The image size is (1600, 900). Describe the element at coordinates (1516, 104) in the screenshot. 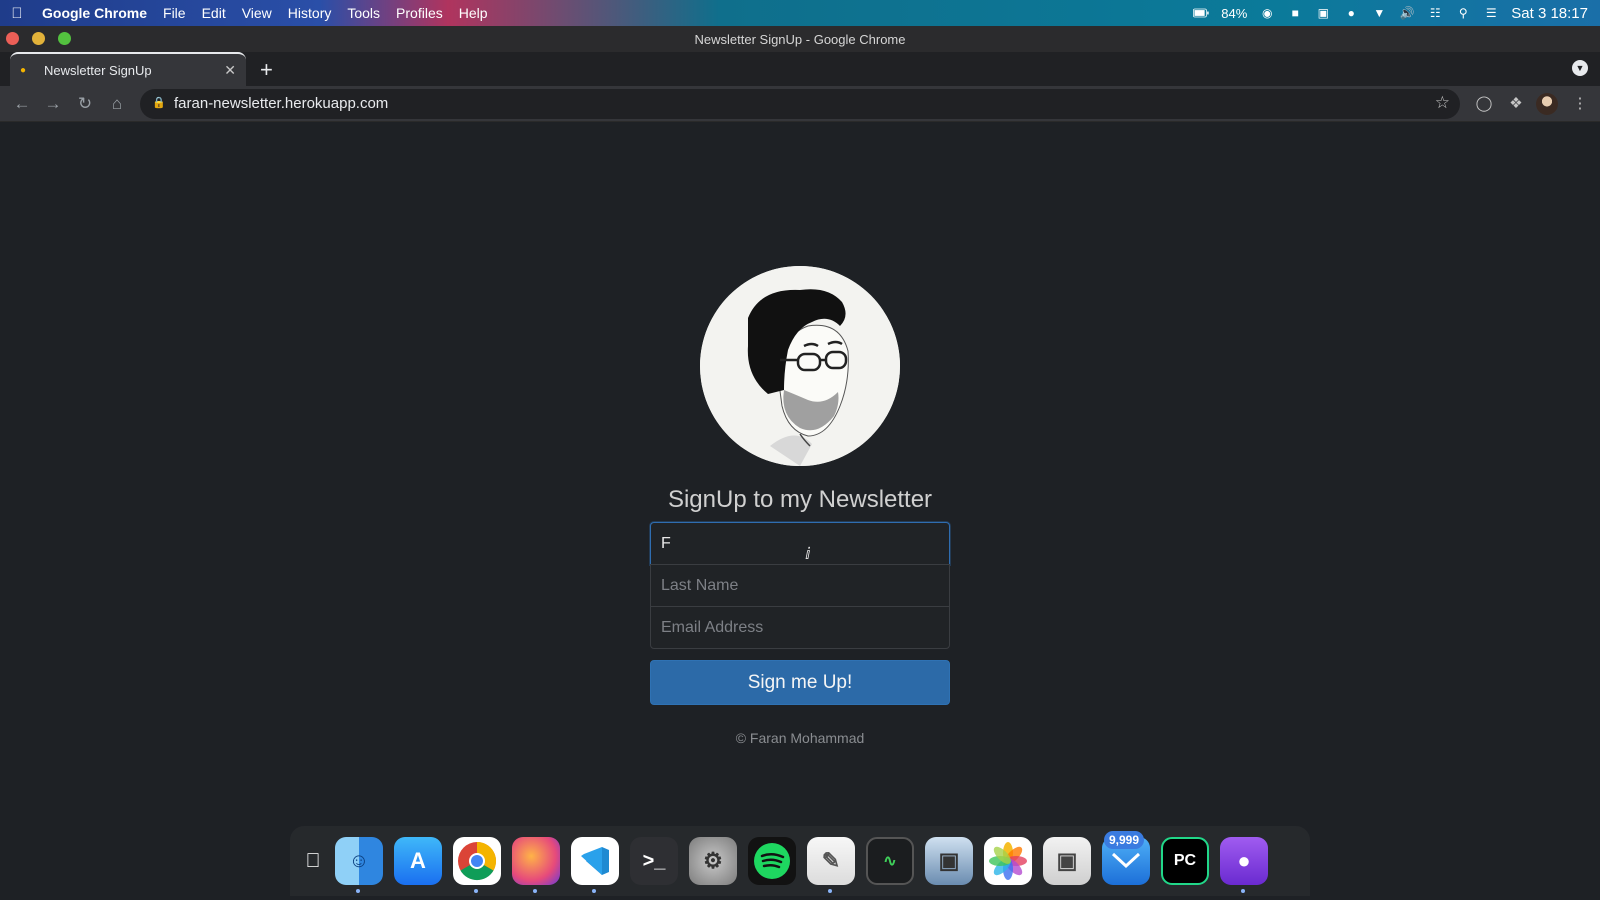

I see `extensions-puzzle-icon: ❖` at that location.